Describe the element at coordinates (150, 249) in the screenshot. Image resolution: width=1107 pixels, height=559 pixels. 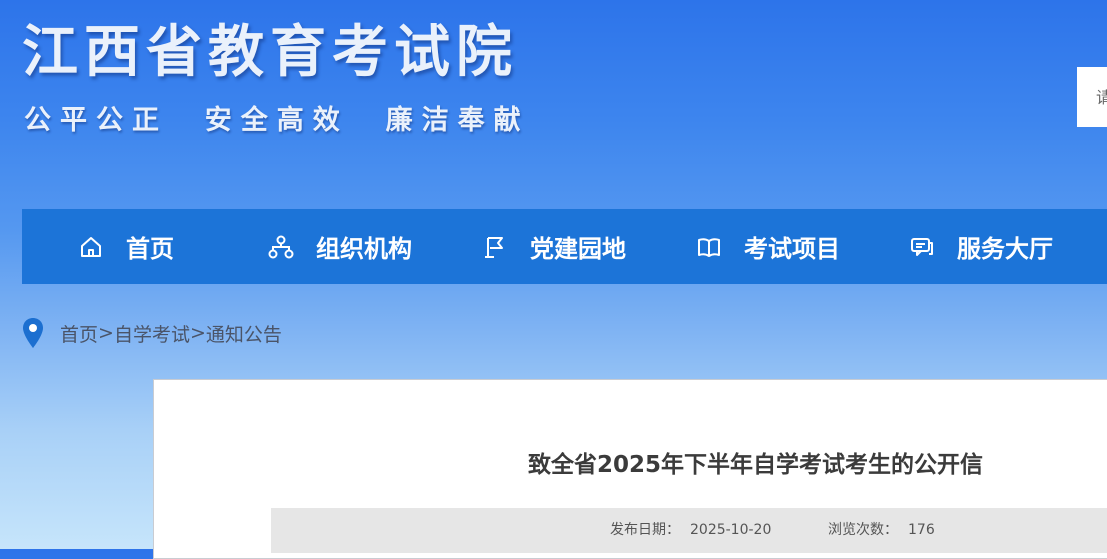
I see `nav-label-home: 首页` at that location.